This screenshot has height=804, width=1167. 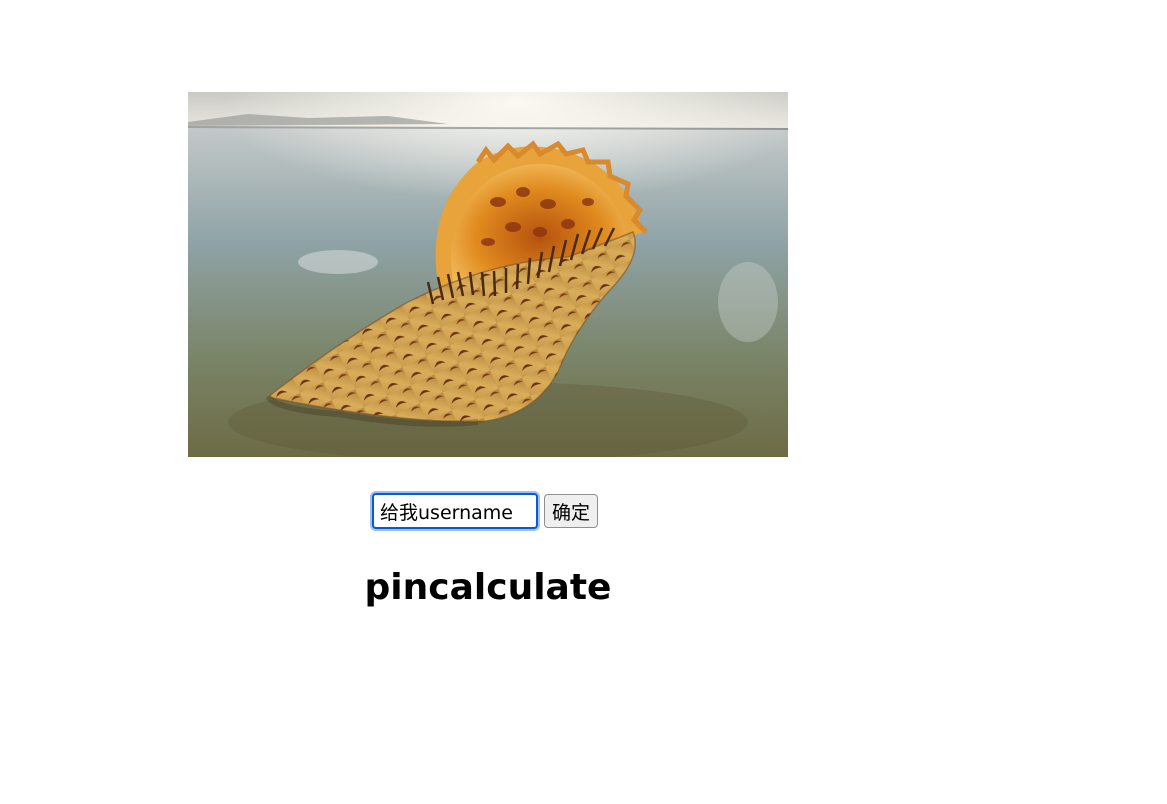 I want to click on username-form: 确定, so click(x=485, y=511).